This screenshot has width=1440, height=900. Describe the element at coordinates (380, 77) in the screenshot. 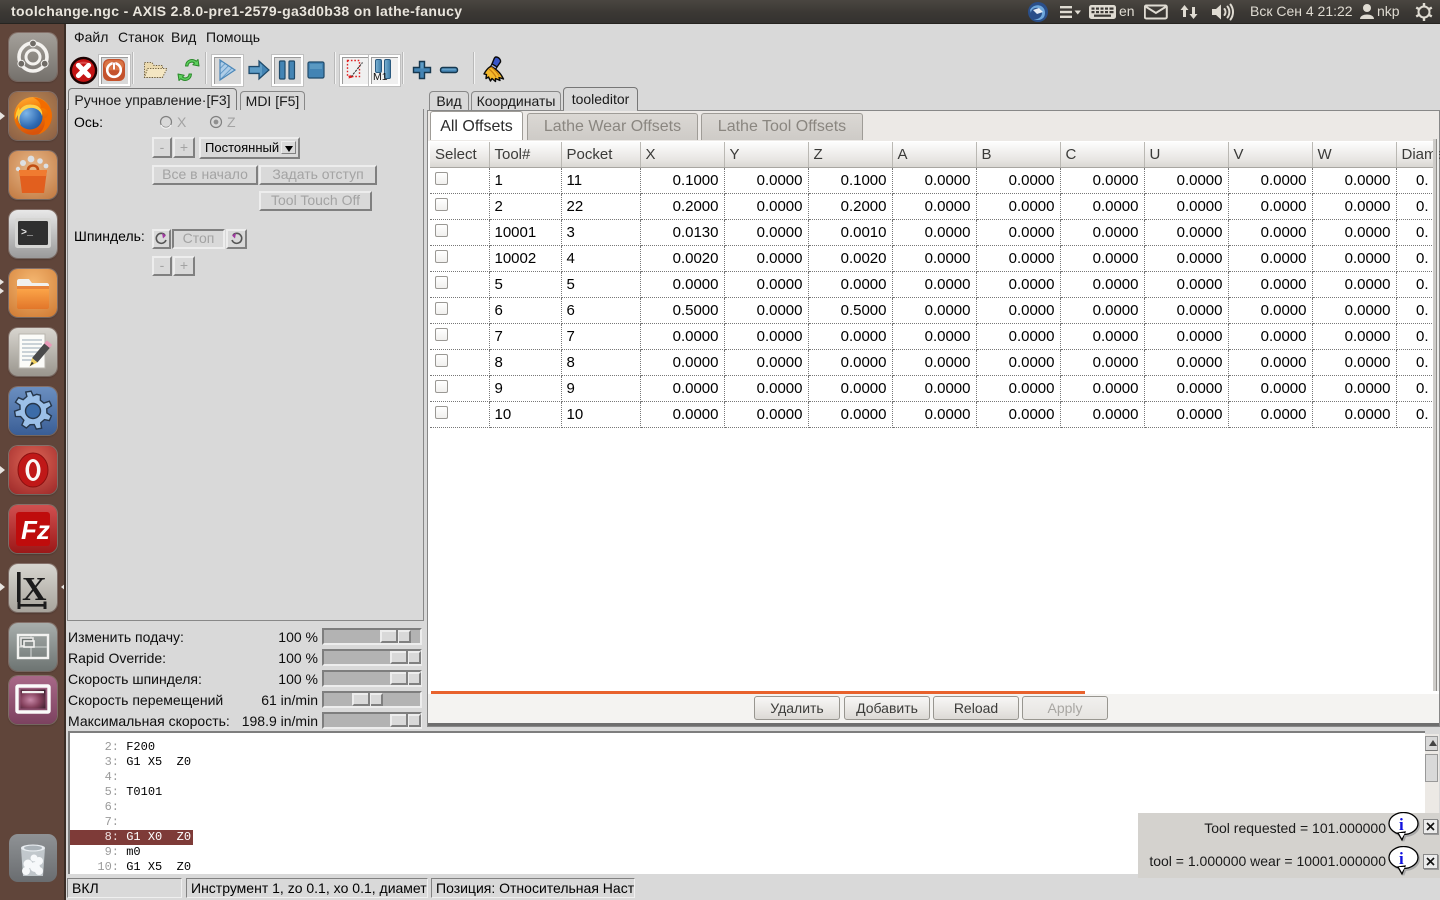

I see `svg-text: M1` at that location.